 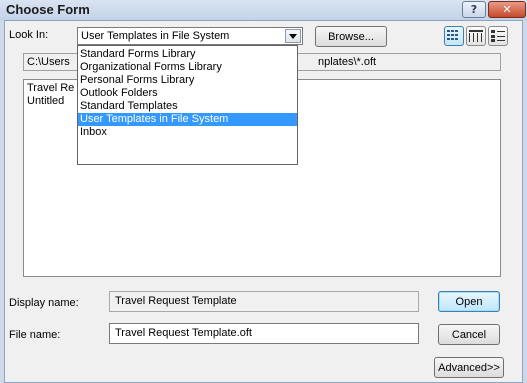 What do you see at coordinates (263, 10) in the screenshot?
I see `title-bar: Choose Form ? ✕` at bounding box center [263, 10].